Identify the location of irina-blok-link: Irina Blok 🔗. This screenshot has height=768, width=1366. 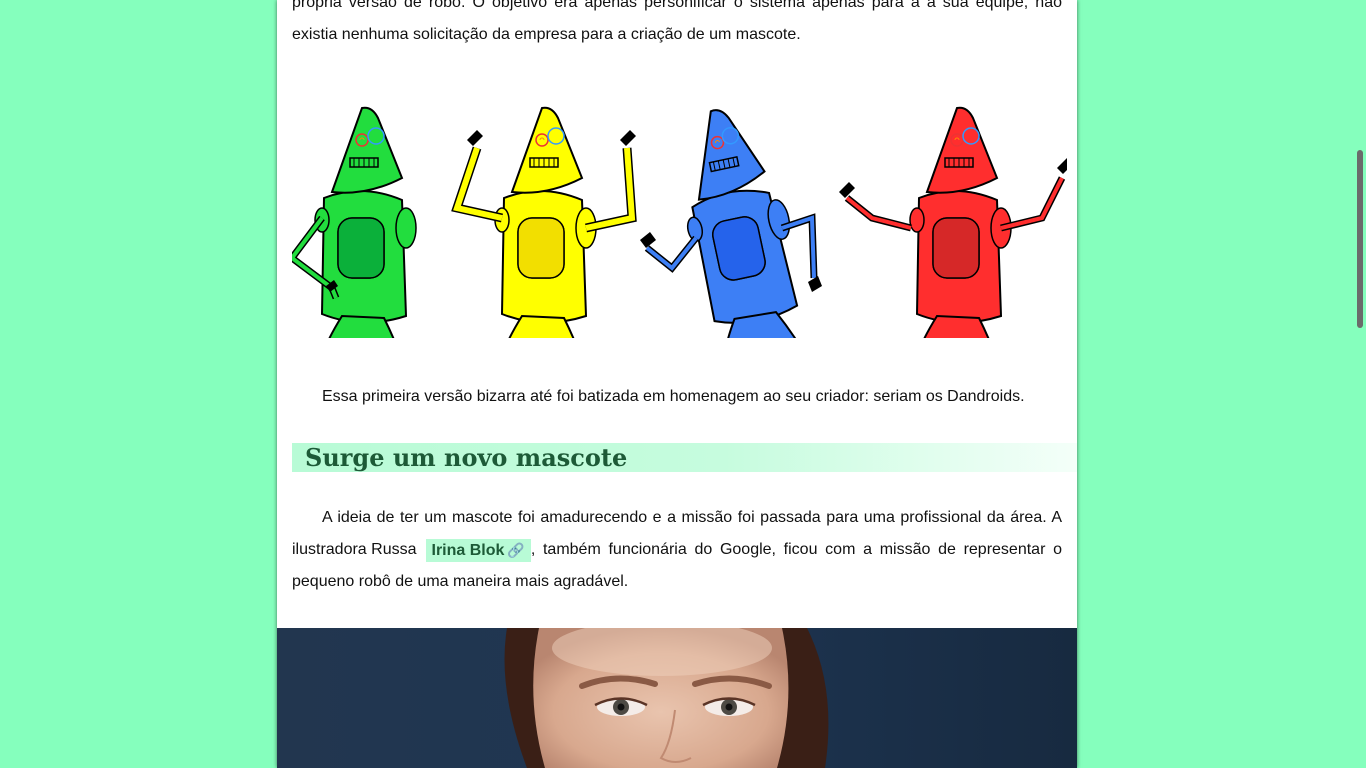
(478, 550).